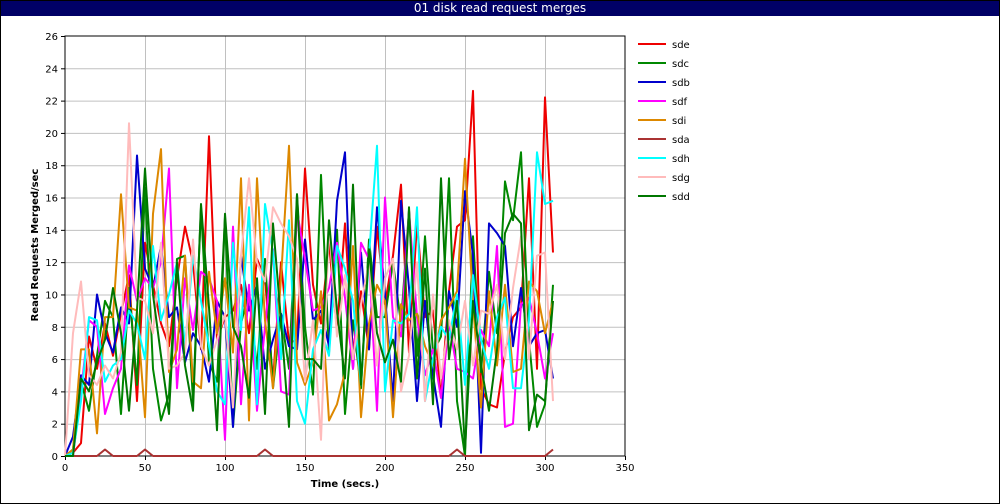  Describe the element at coordinates (345, 484) in the screenshot. I see `x-axis-label: Time (secs.)` at that location.